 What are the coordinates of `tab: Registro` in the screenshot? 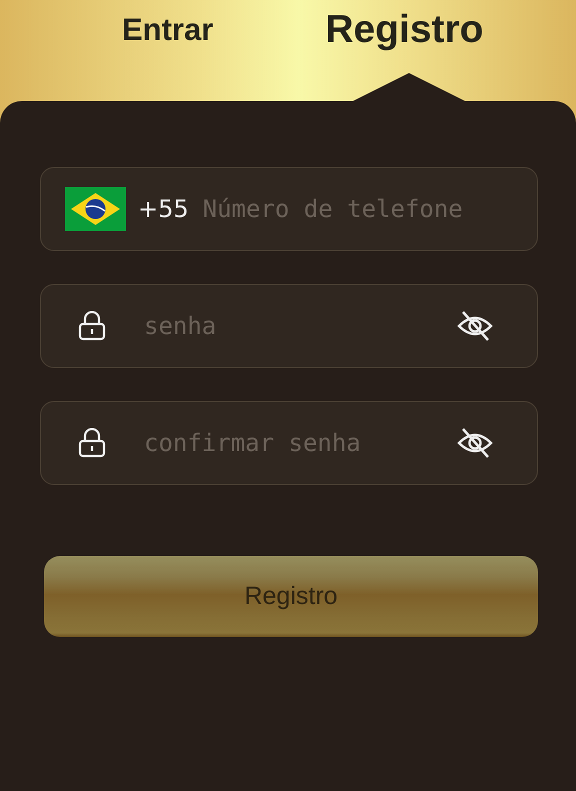 It's located at (404, 30).